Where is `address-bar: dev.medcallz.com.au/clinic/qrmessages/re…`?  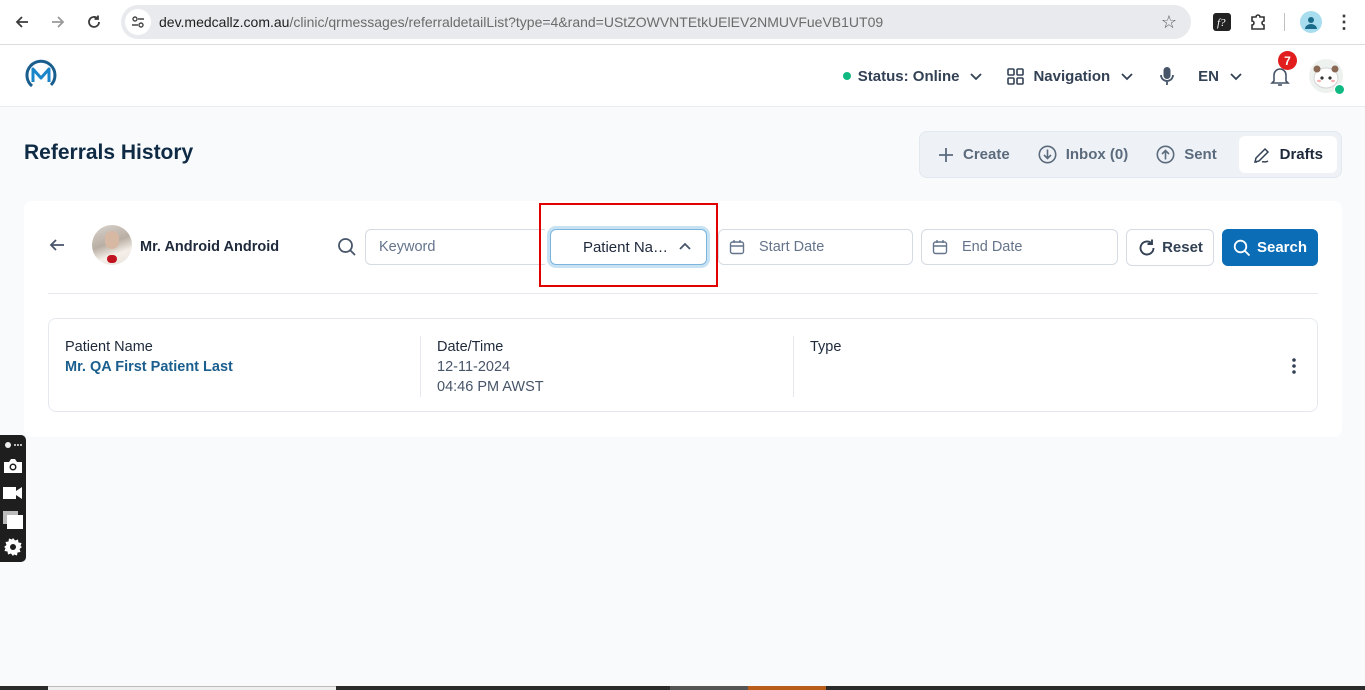
address-bar: dev.medcallz.com.au/clinic/qrmessages/re… is located at coordinates (656, 22).